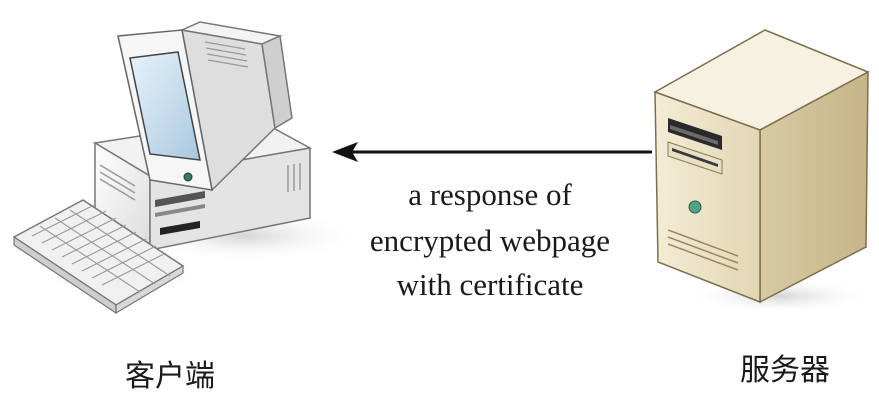 This screenshot has width=879, height=412. I want to click on response-arrow, so click(492, 152).